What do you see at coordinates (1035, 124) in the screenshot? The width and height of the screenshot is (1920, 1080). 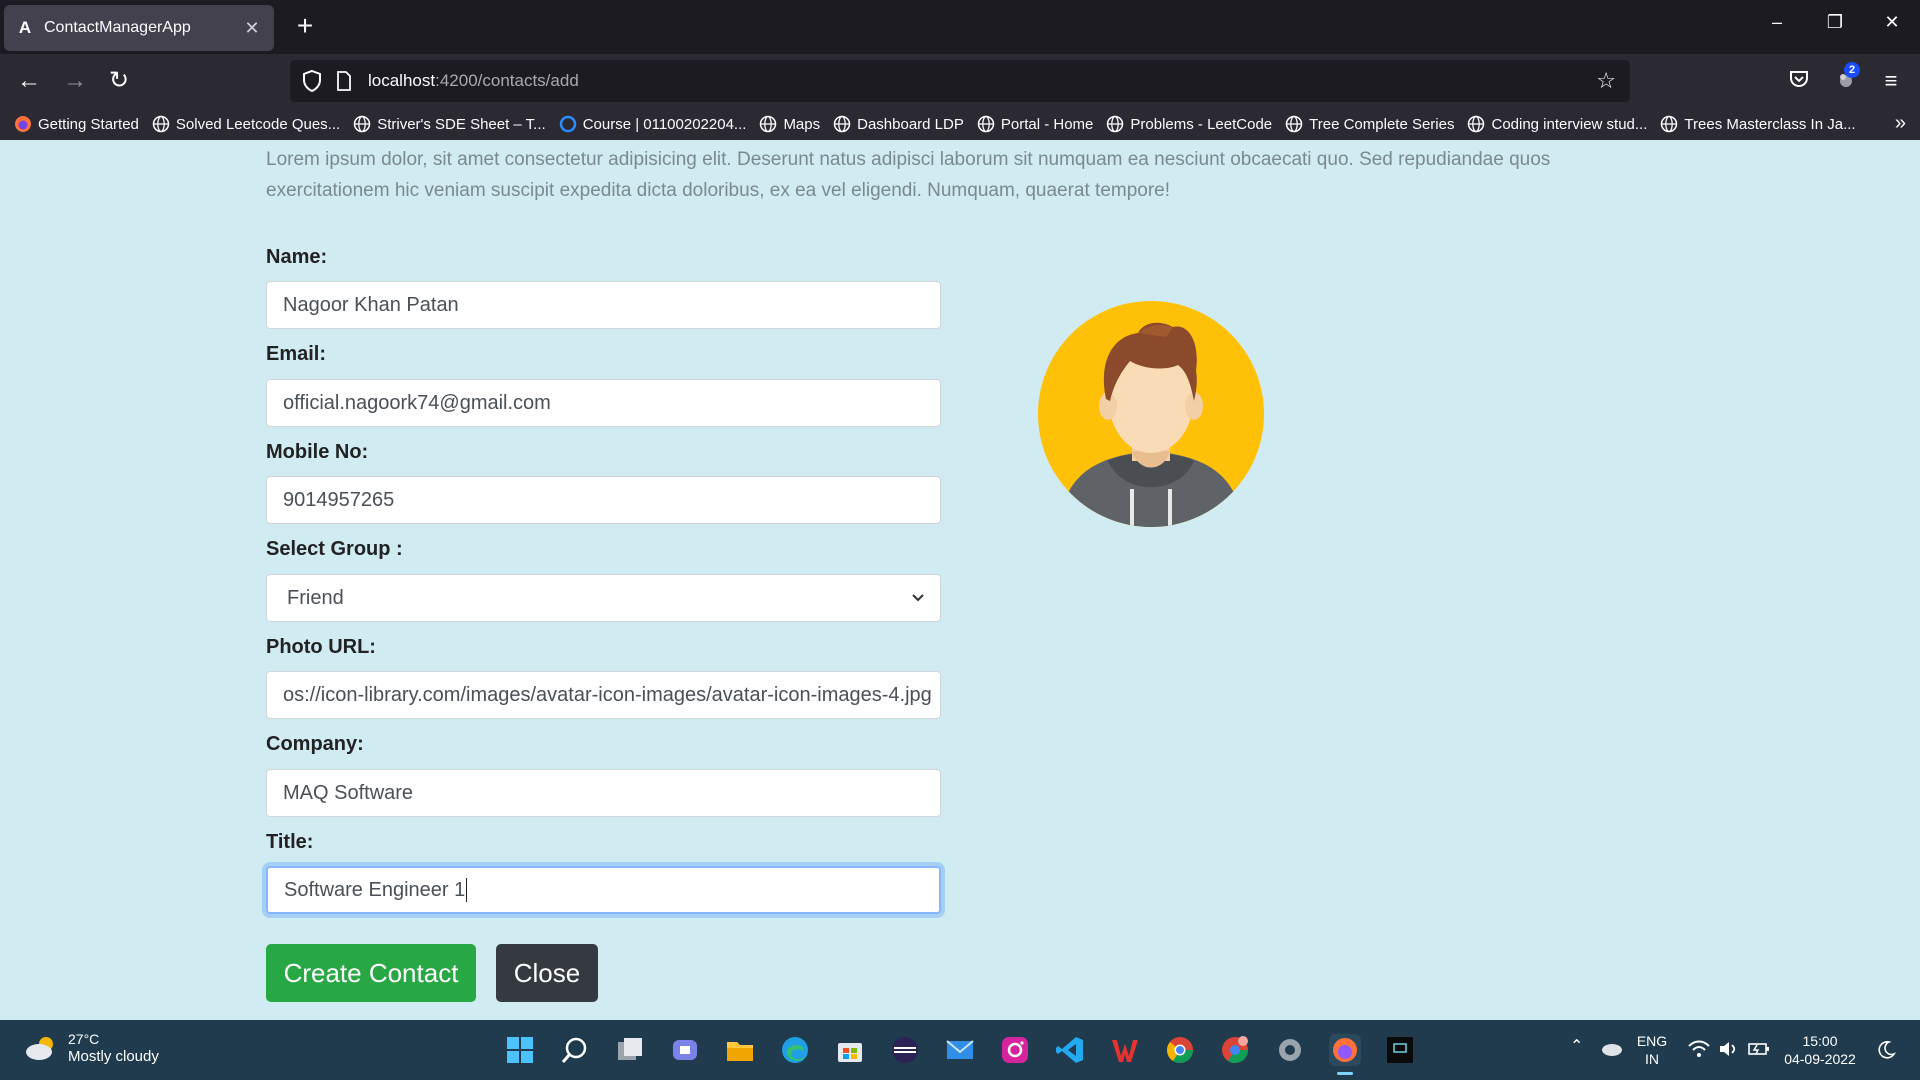 I see `bookmark-item: Portal - Home` at bounding box center [1035, 124].